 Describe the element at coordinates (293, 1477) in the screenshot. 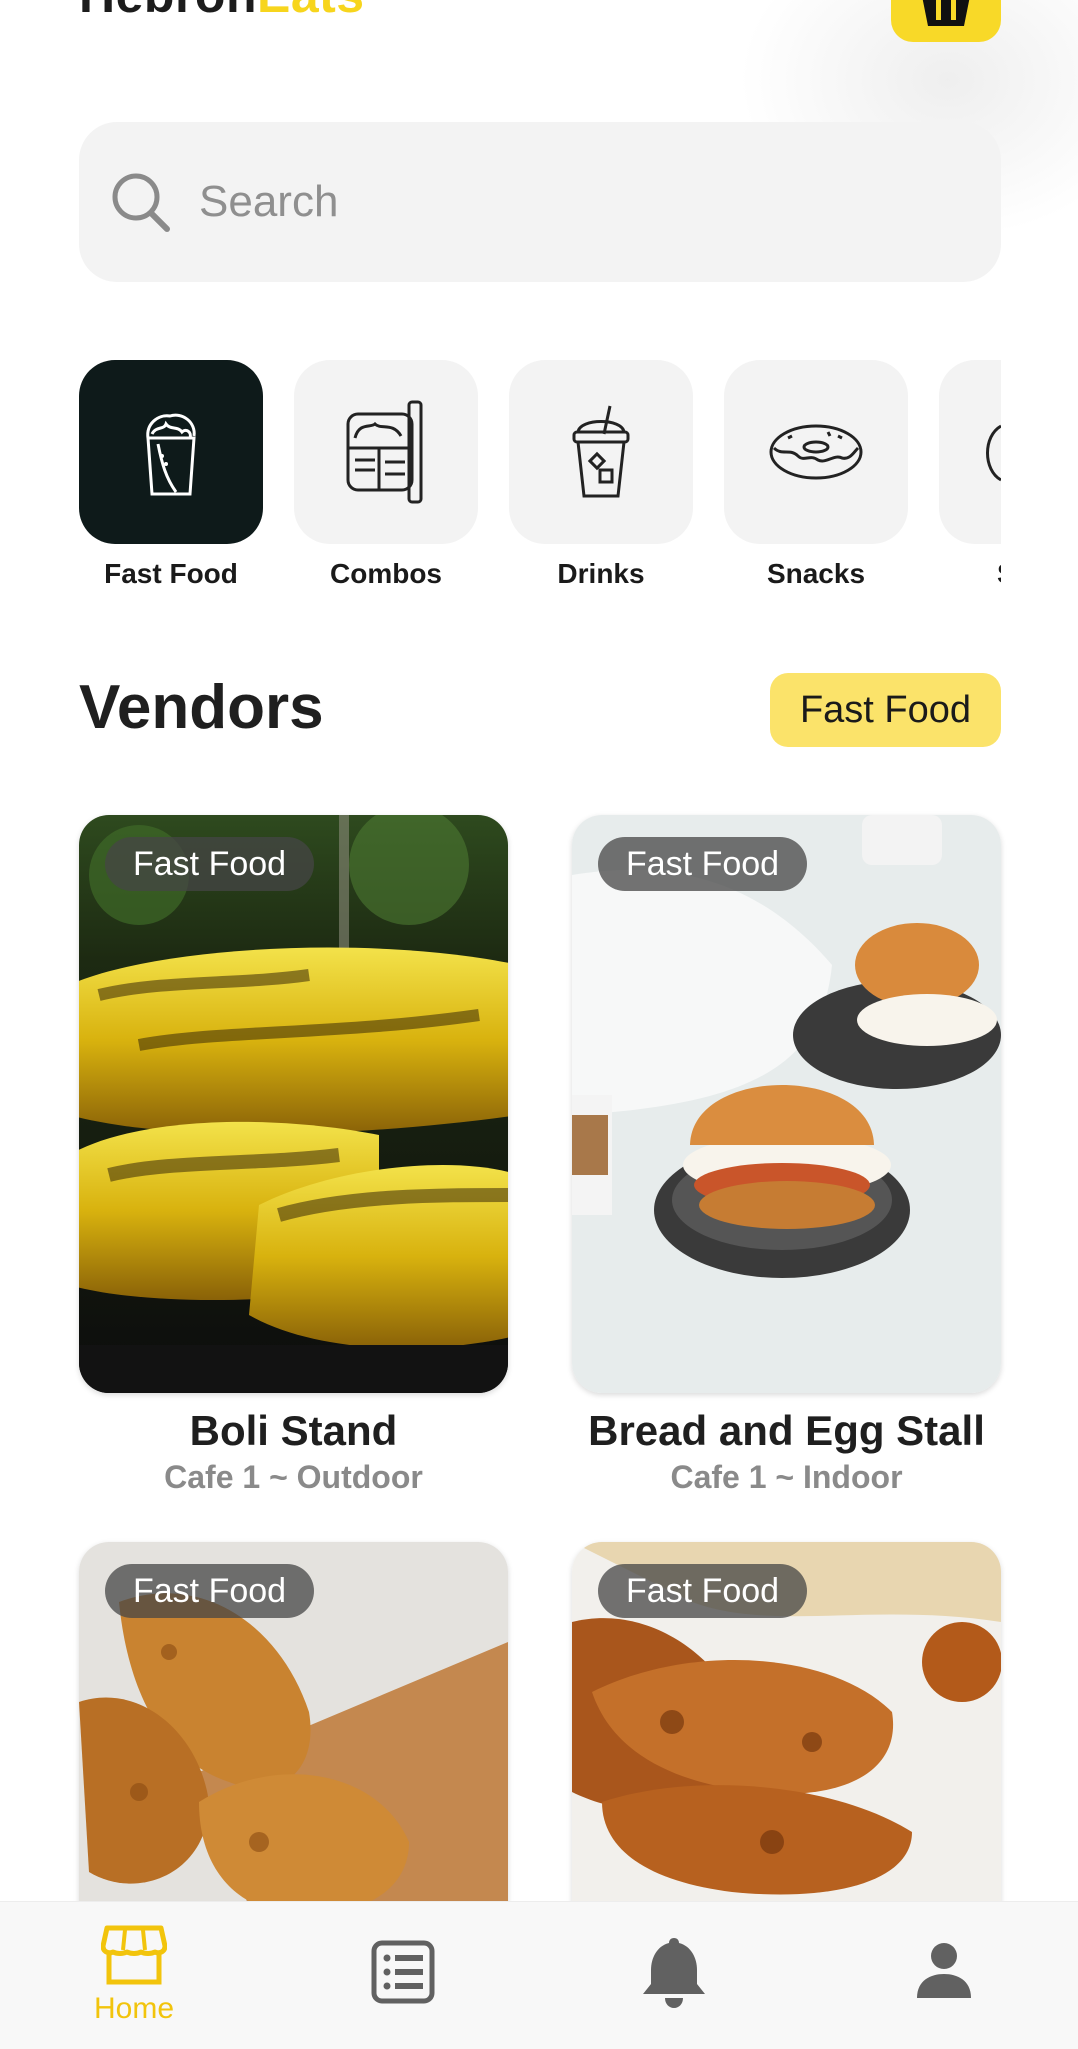

I see `vendor-location: Cafe 1 ~ Outdoor` at that location.